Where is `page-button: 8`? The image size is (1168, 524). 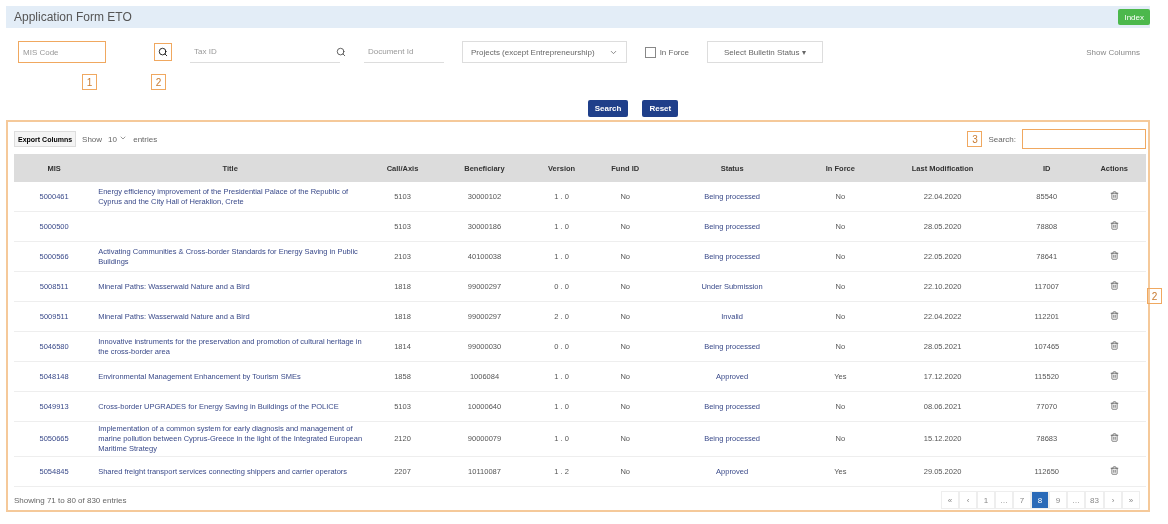 page-button: 8 is located at coordinates (1040, 500).